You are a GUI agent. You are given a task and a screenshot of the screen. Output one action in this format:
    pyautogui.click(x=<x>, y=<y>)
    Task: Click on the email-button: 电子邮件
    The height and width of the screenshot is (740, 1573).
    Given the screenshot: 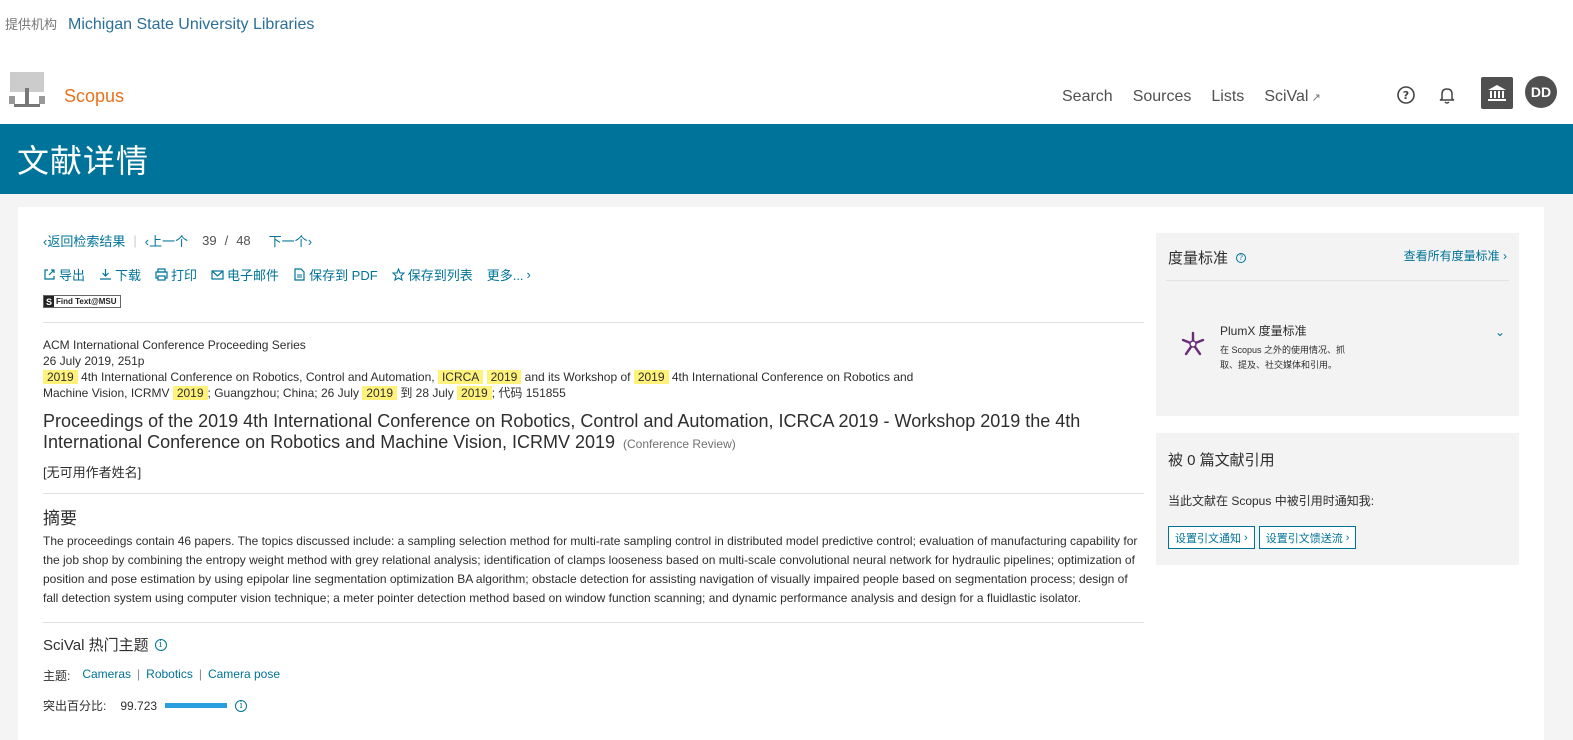 What is the action you would take?
    pyautogui.click(x=245, y=274)
    